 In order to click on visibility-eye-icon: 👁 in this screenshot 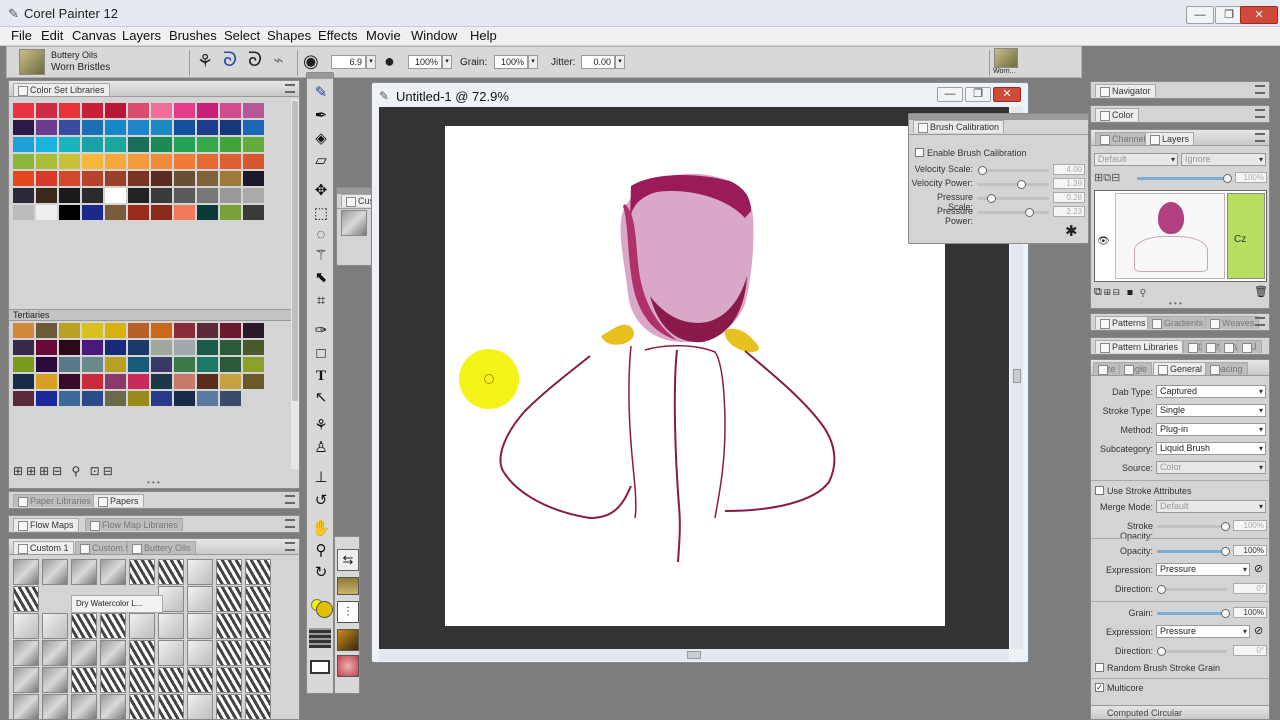, I will do `click(1103, 241)`.